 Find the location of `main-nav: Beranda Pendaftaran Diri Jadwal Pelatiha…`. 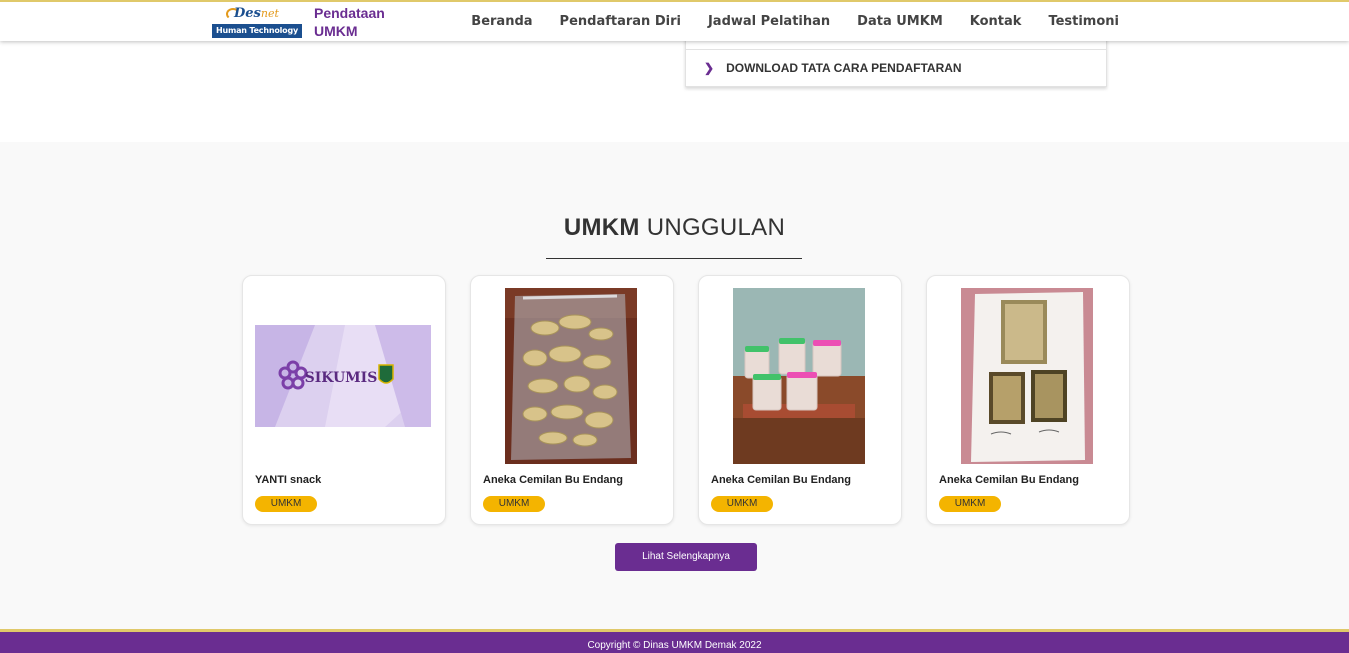

main-nav: Beranda Pendaftaran Diri Jadwal Pelatiha… is located at coordinates (781, 21).